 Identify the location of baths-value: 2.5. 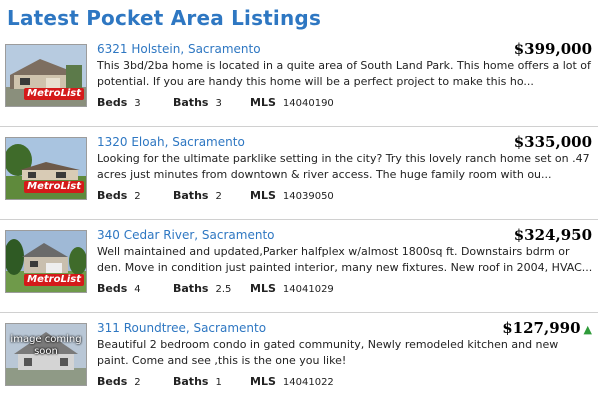
(223, 289).